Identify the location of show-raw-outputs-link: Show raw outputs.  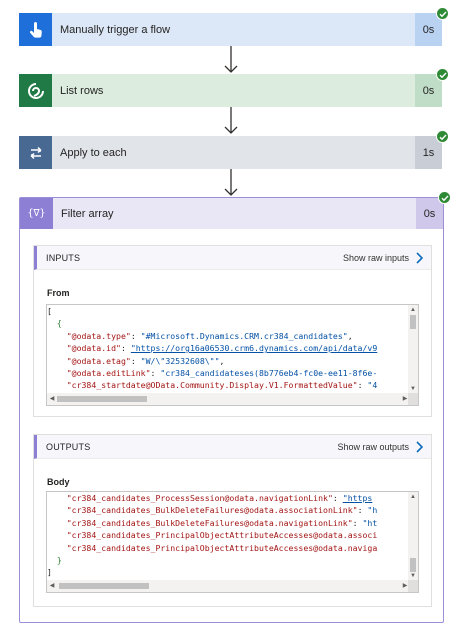
(373, 447).